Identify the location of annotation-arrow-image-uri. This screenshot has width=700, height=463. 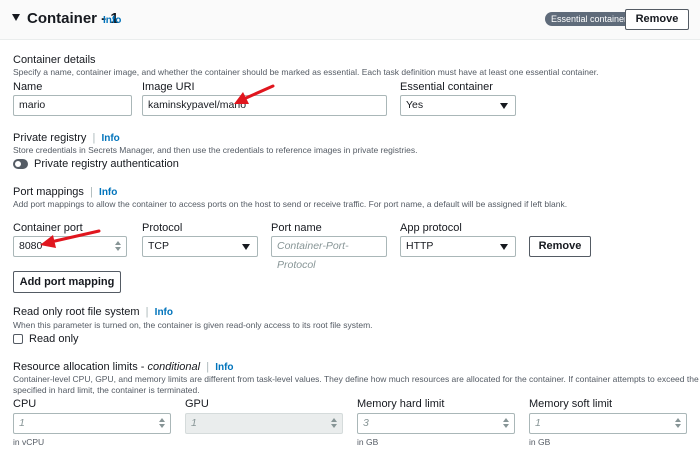
(254, 94).